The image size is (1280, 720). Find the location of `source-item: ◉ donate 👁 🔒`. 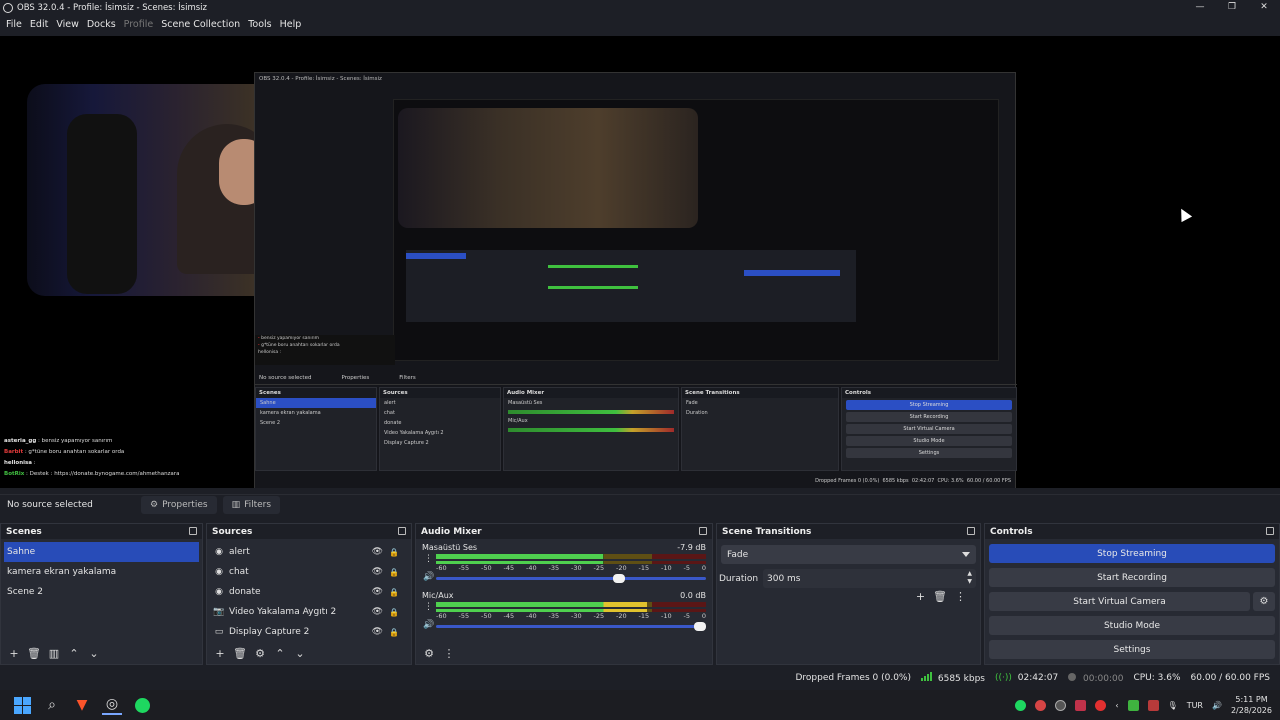

source-item: ◉ donate 👁 🔒 is located at coordinates (309, 592).